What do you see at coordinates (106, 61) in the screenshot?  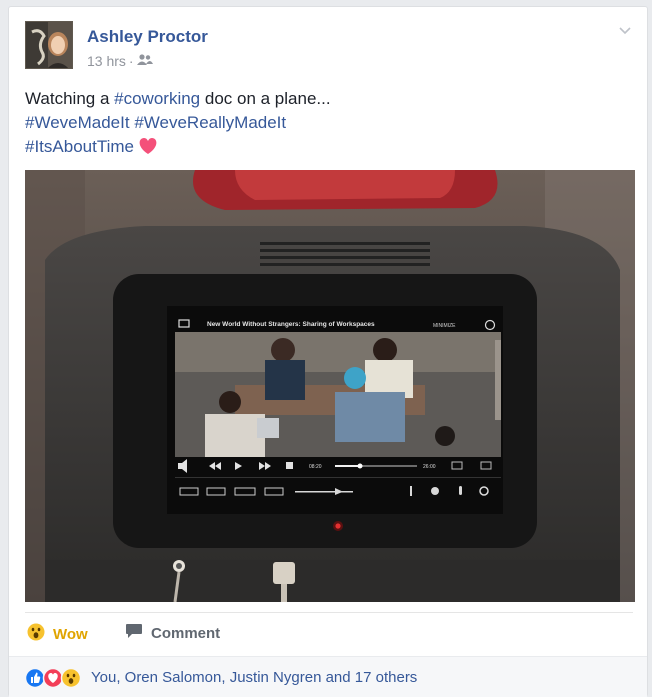 I see `post-timestamp: 13 hrs` at bounding box center [106, 61].